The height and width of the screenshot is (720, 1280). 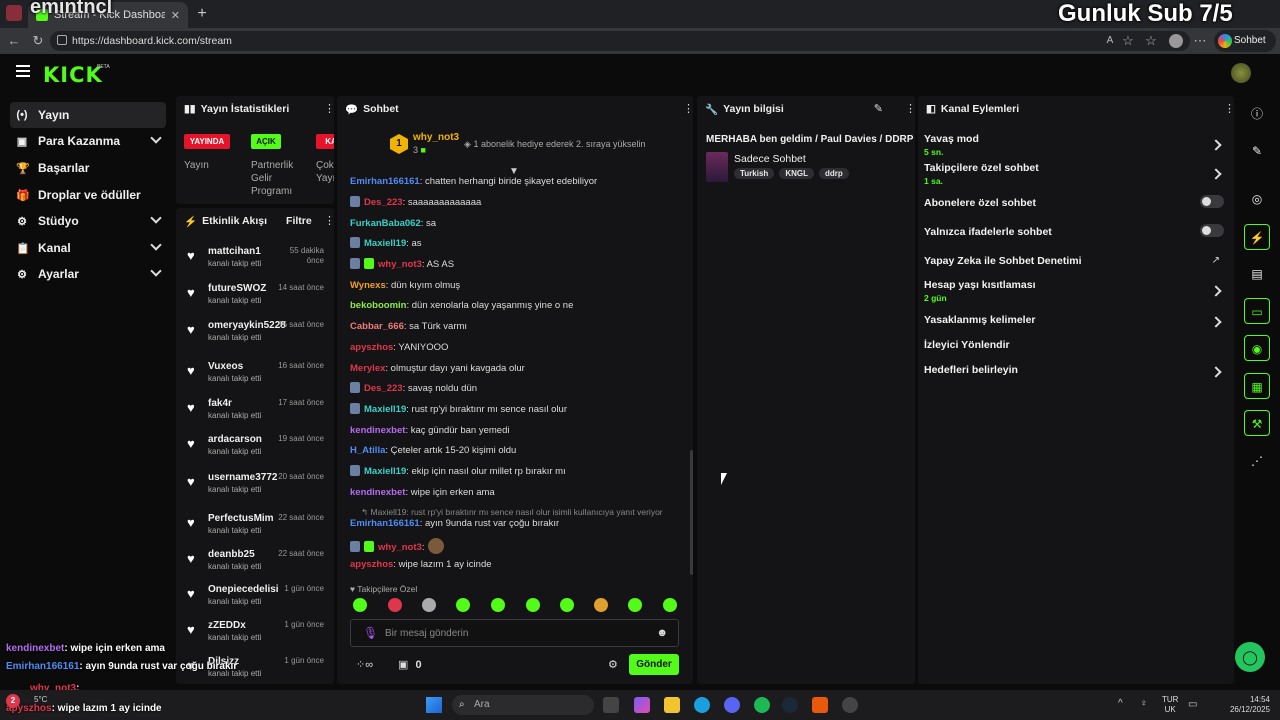 I want to click on chat-scrollbar, so click(x=691, y=512).